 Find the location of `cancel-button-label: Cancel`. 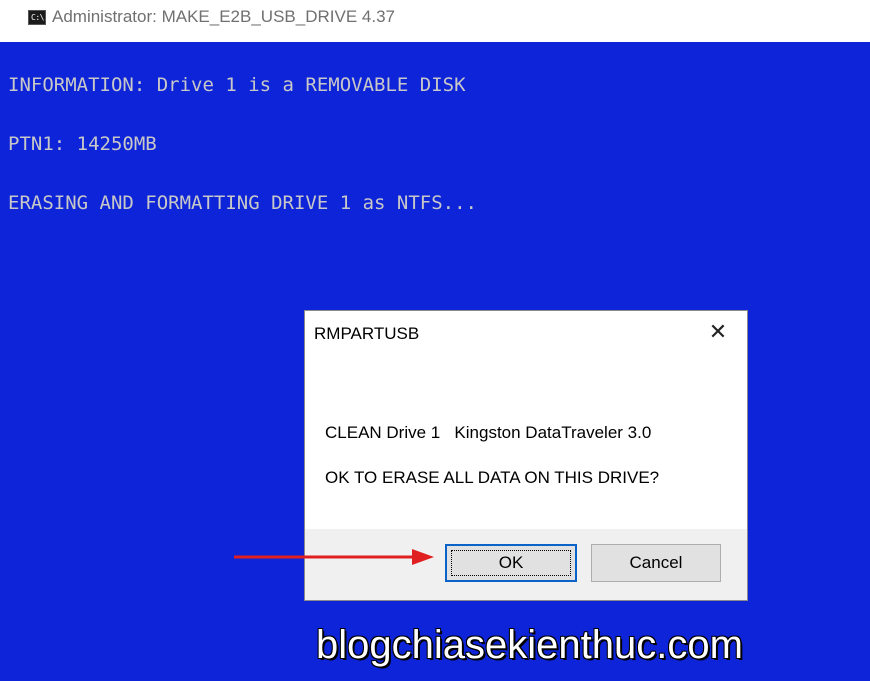

cancel-button-label: Cancel is located at coordinates (656, 562).